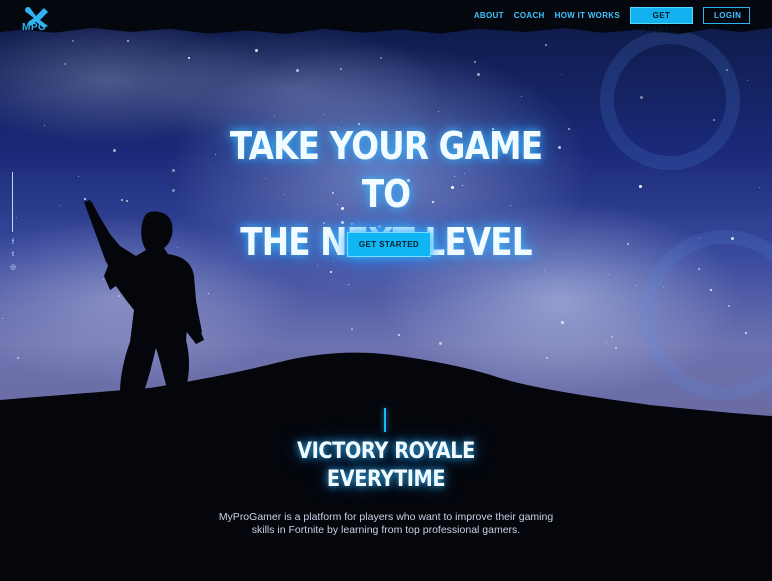 The height and width of the screenshot is (581, 772). I want to click on nav-link-about: ABOUT, so click(489, 15).